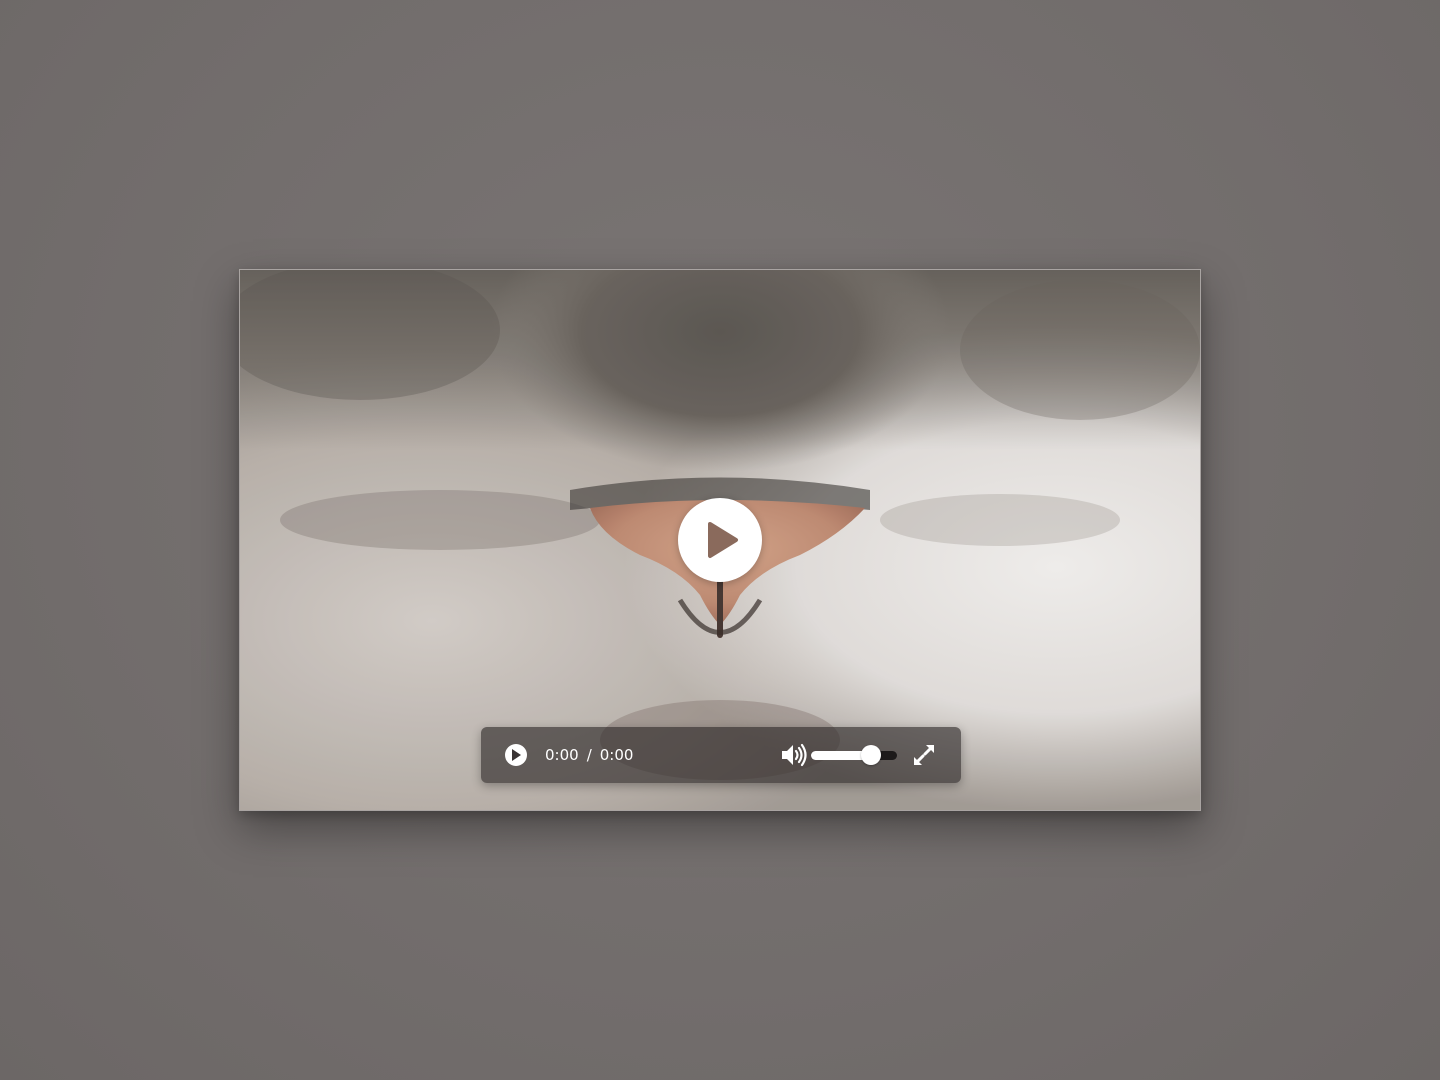  I want to click on play-icon, so click(516, 755).